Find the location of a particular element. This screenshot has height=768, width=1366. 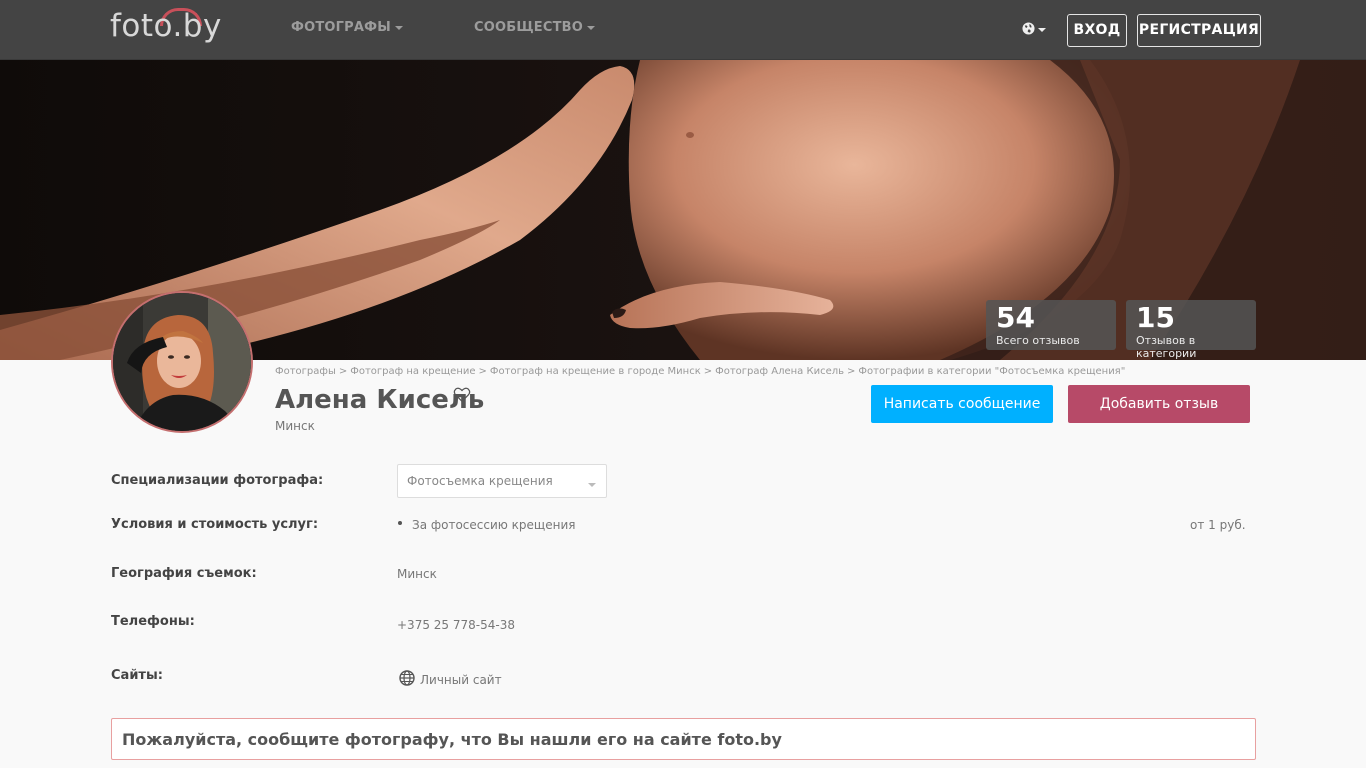

total-reviews-stat: 54 Всего отзывов is located at coordinates (1051, 325).